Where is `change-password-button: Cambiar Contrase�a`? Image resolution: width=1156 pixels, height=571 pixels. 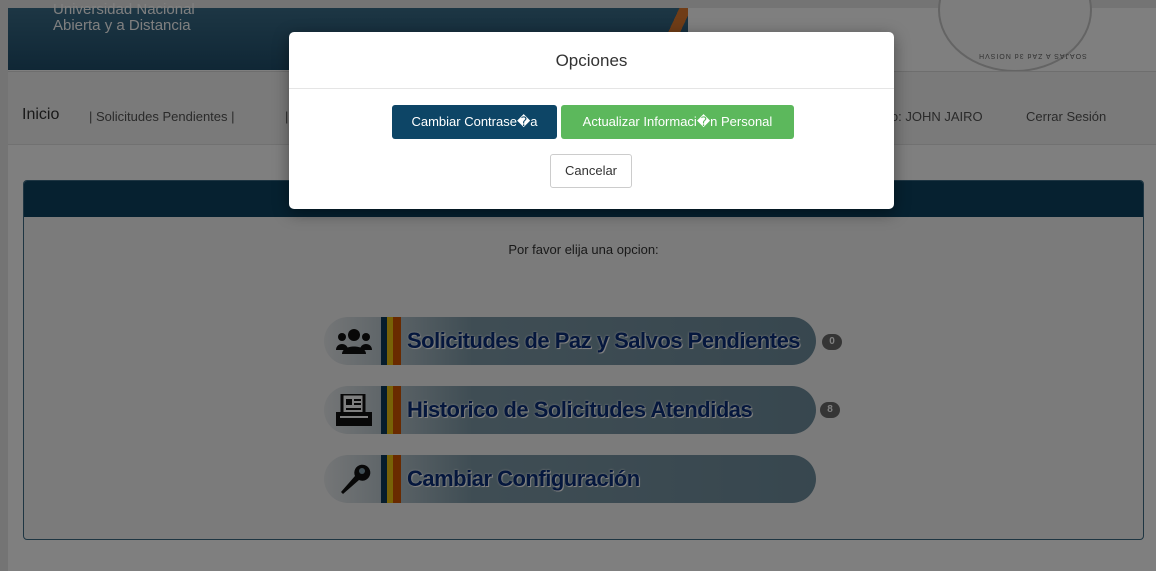
change-password-button: Cambiar Contrase�a is located at coordinates (474, 122).